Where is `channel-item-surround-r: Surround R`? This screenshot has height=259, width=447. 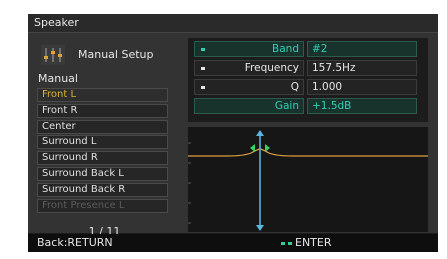
channel-item-surround-r: Surround R is located at coordinates (102, 158).